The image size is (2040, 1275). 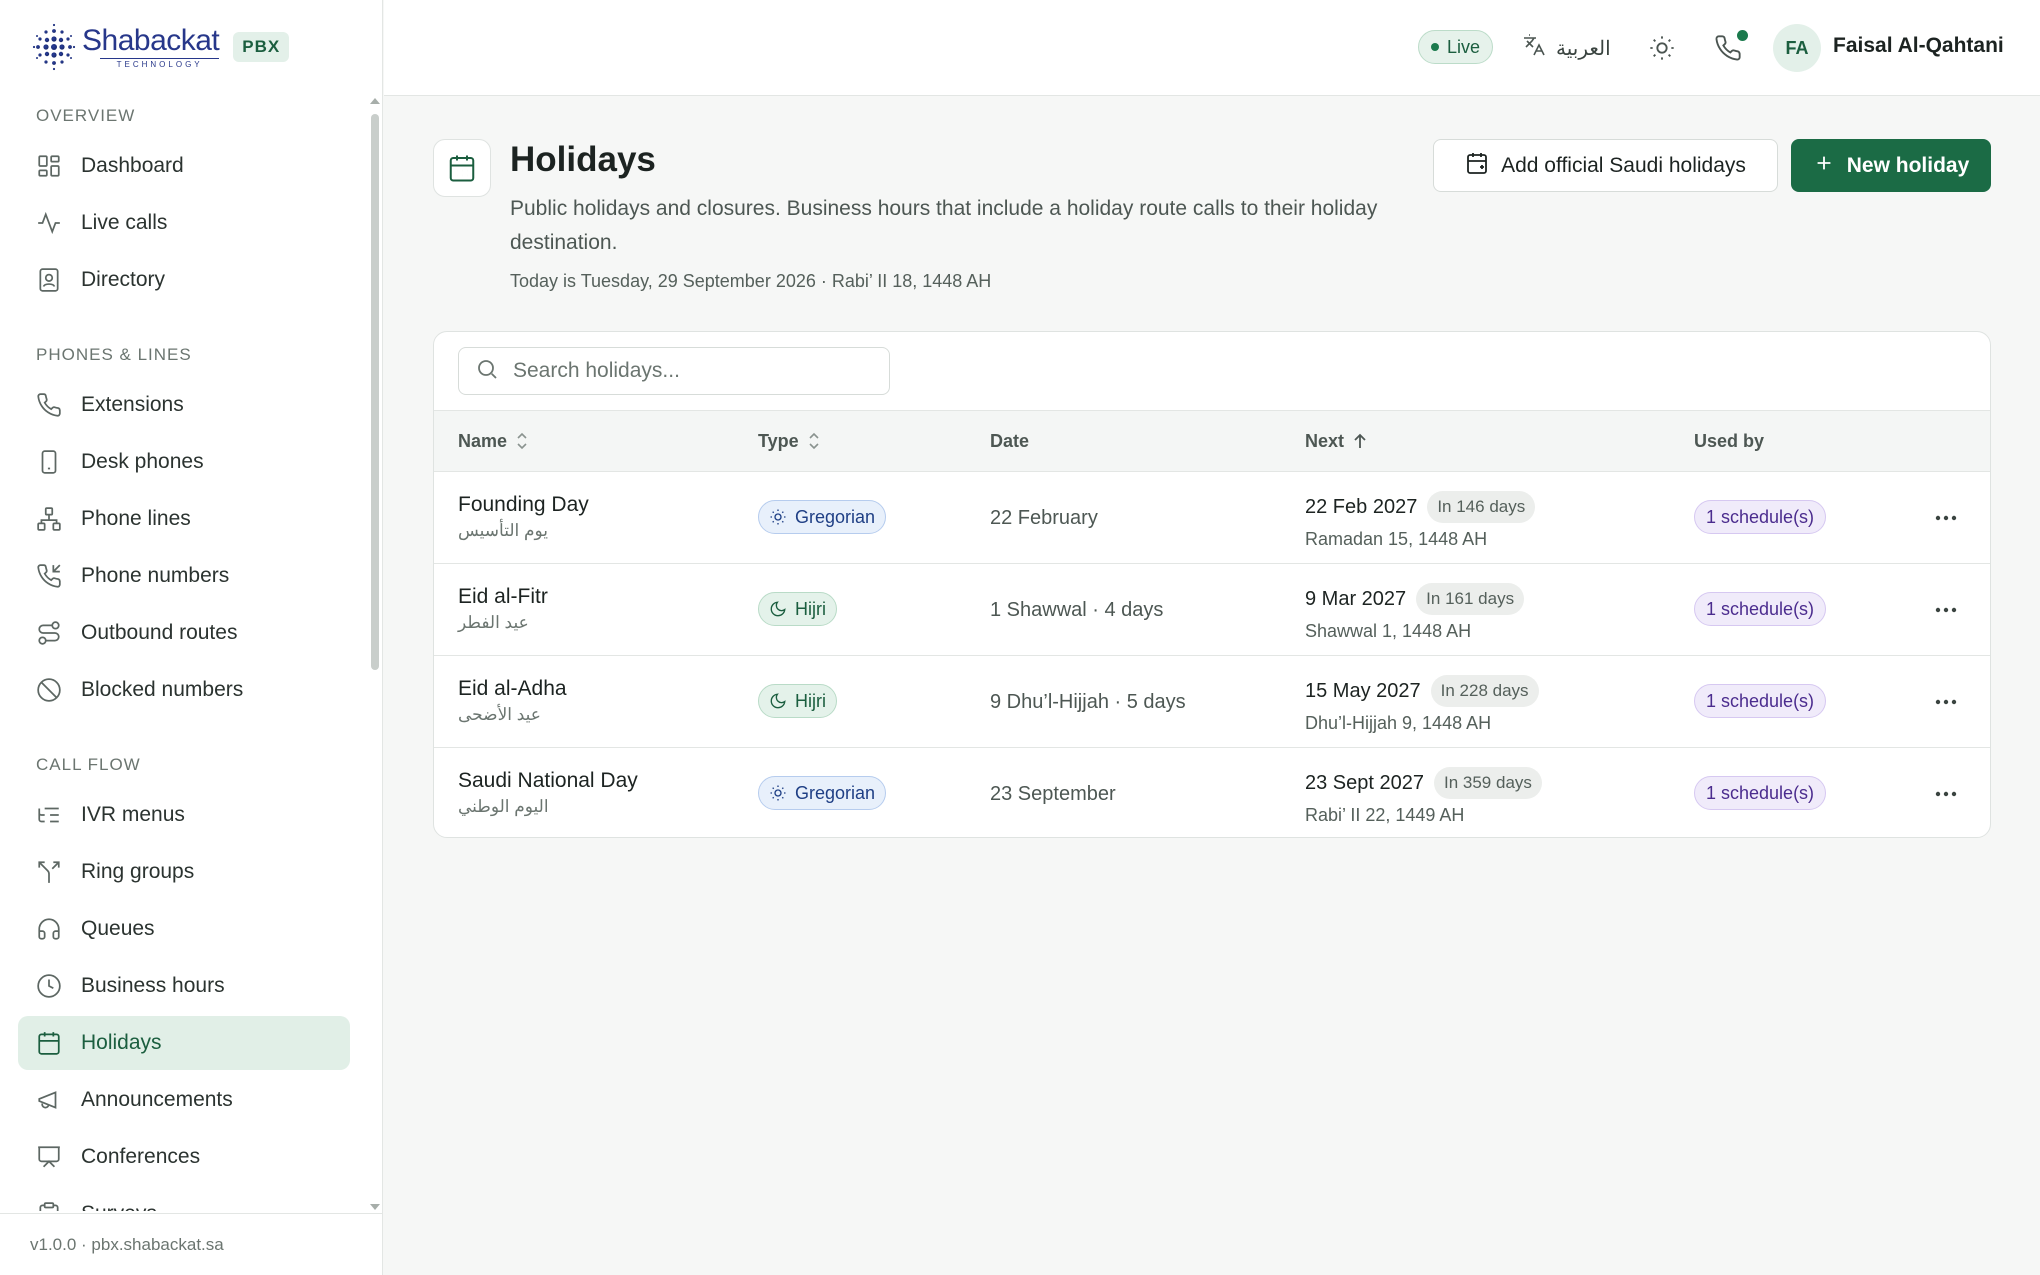 I want to click on sidebar-item-directory: Directory, so click(x=184, y=280).